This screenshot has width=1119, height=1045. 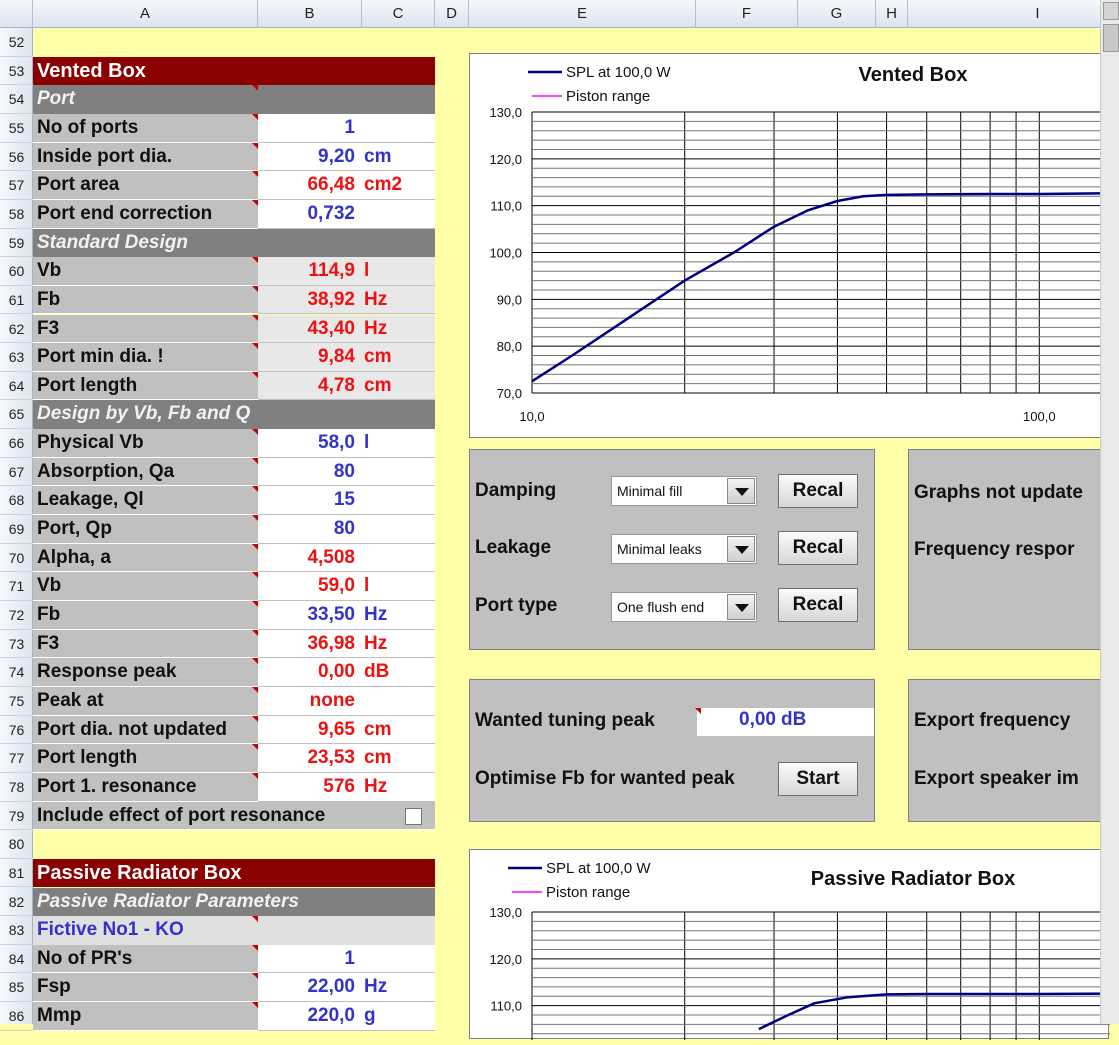 What do you see at coordinates (346, 386) in the screenshot?
I see `row-value: 4,78 cm` at bounding box center [346, 386].